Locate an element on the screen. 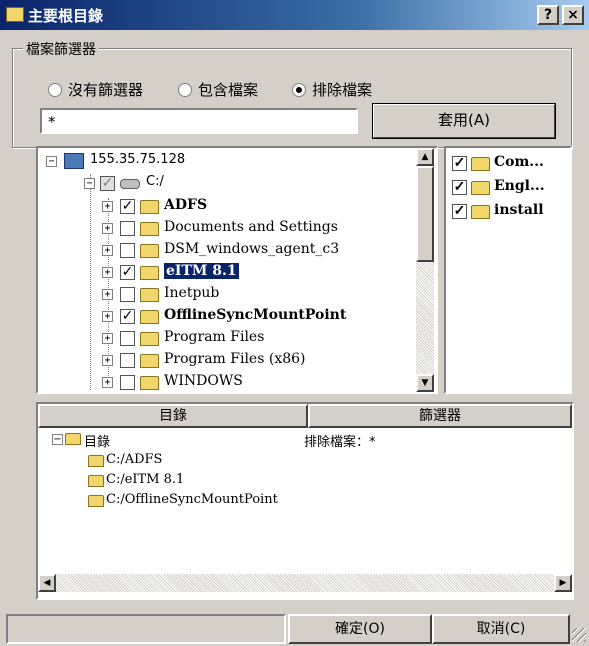  tree-item-label: OfflineSyncMountPoint is located at coordinates (255, 315).